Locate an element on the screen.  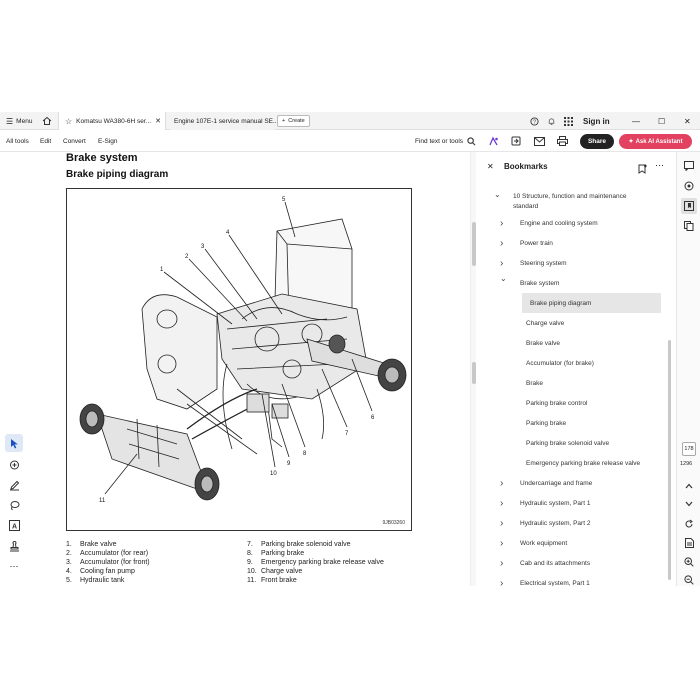
callout-1: 1 is located at coordinates (162, 270).